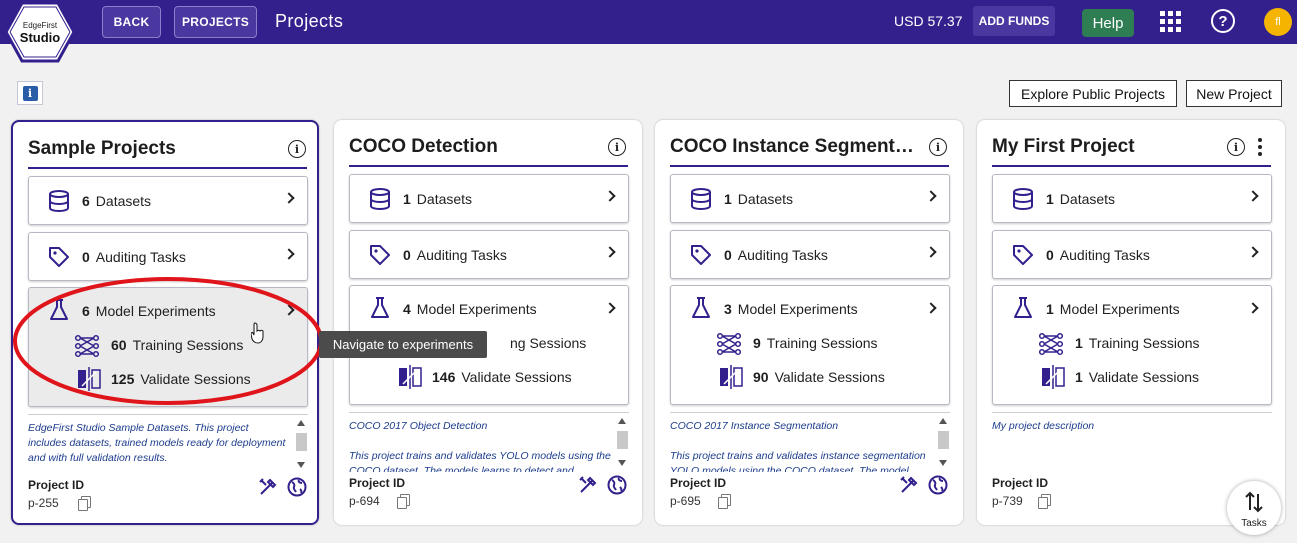  Describe the element at coordinates (364, 501) in the screenshot. I see `project-id: p-694` at that location.